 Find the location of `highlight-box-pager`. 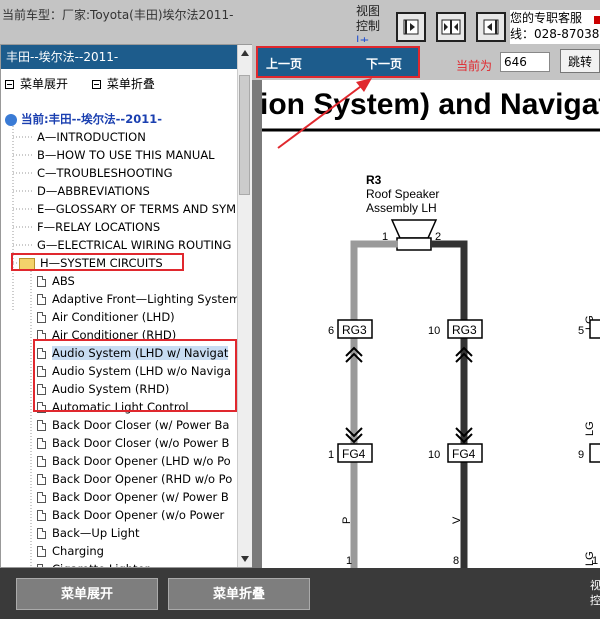

highlight-box-pager is located at coordinates (338, 62).